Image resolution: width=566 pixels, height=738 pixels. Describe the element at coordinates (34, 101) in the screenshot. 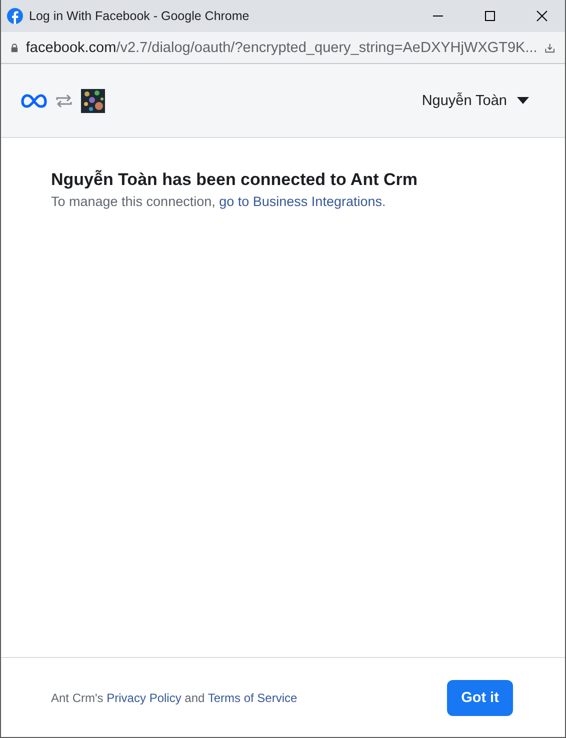

I see `infinity-logo-icon` at that location.